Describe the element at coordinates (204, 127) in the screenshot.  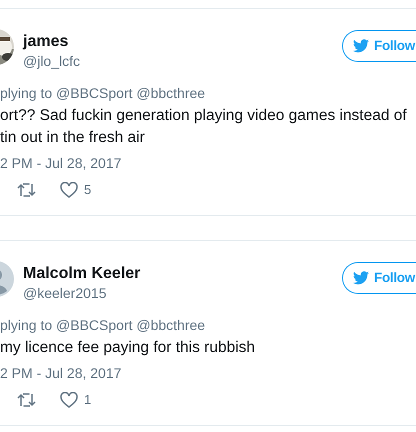
I see `tweet-text: ort?? Sad fuckin generation playing video games instead of tin out in the fresh air` at that location.